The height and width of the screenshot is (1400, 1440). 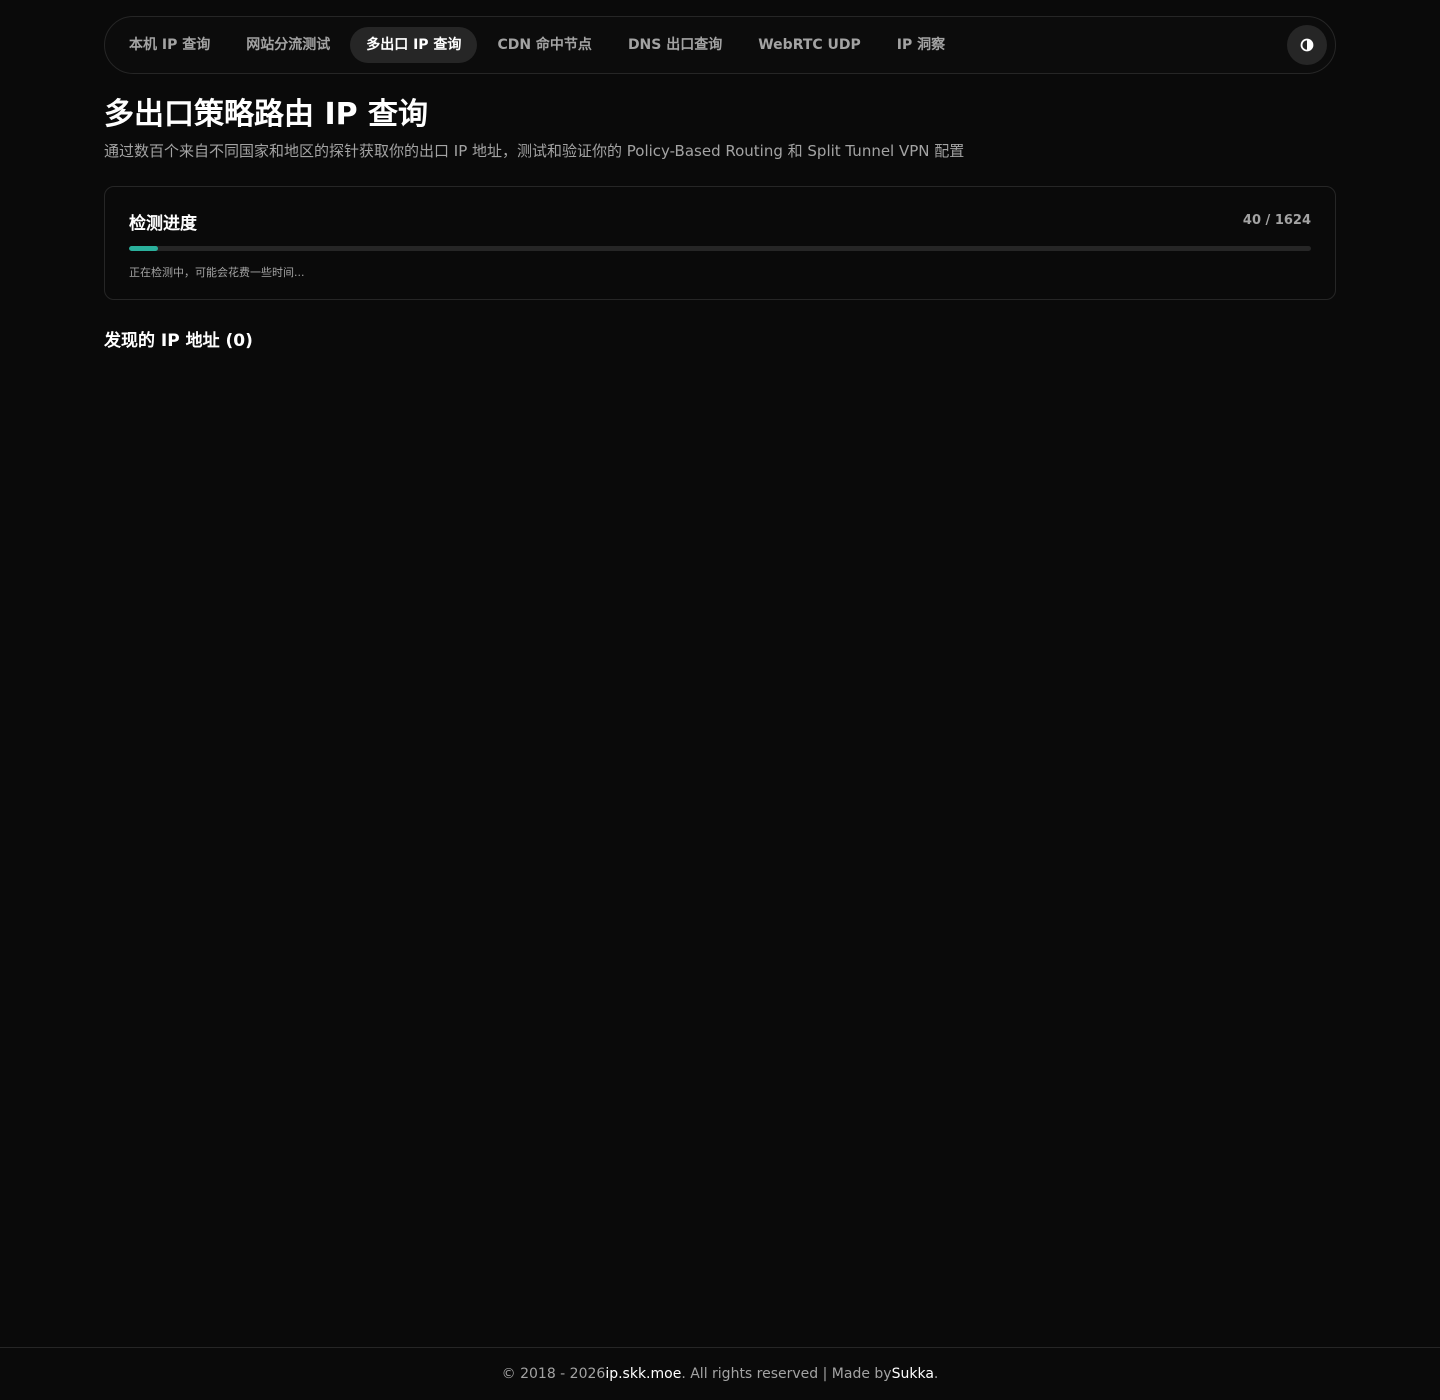 I want to click on footer-author-link: Sukka, so click(x=913, y=1374).